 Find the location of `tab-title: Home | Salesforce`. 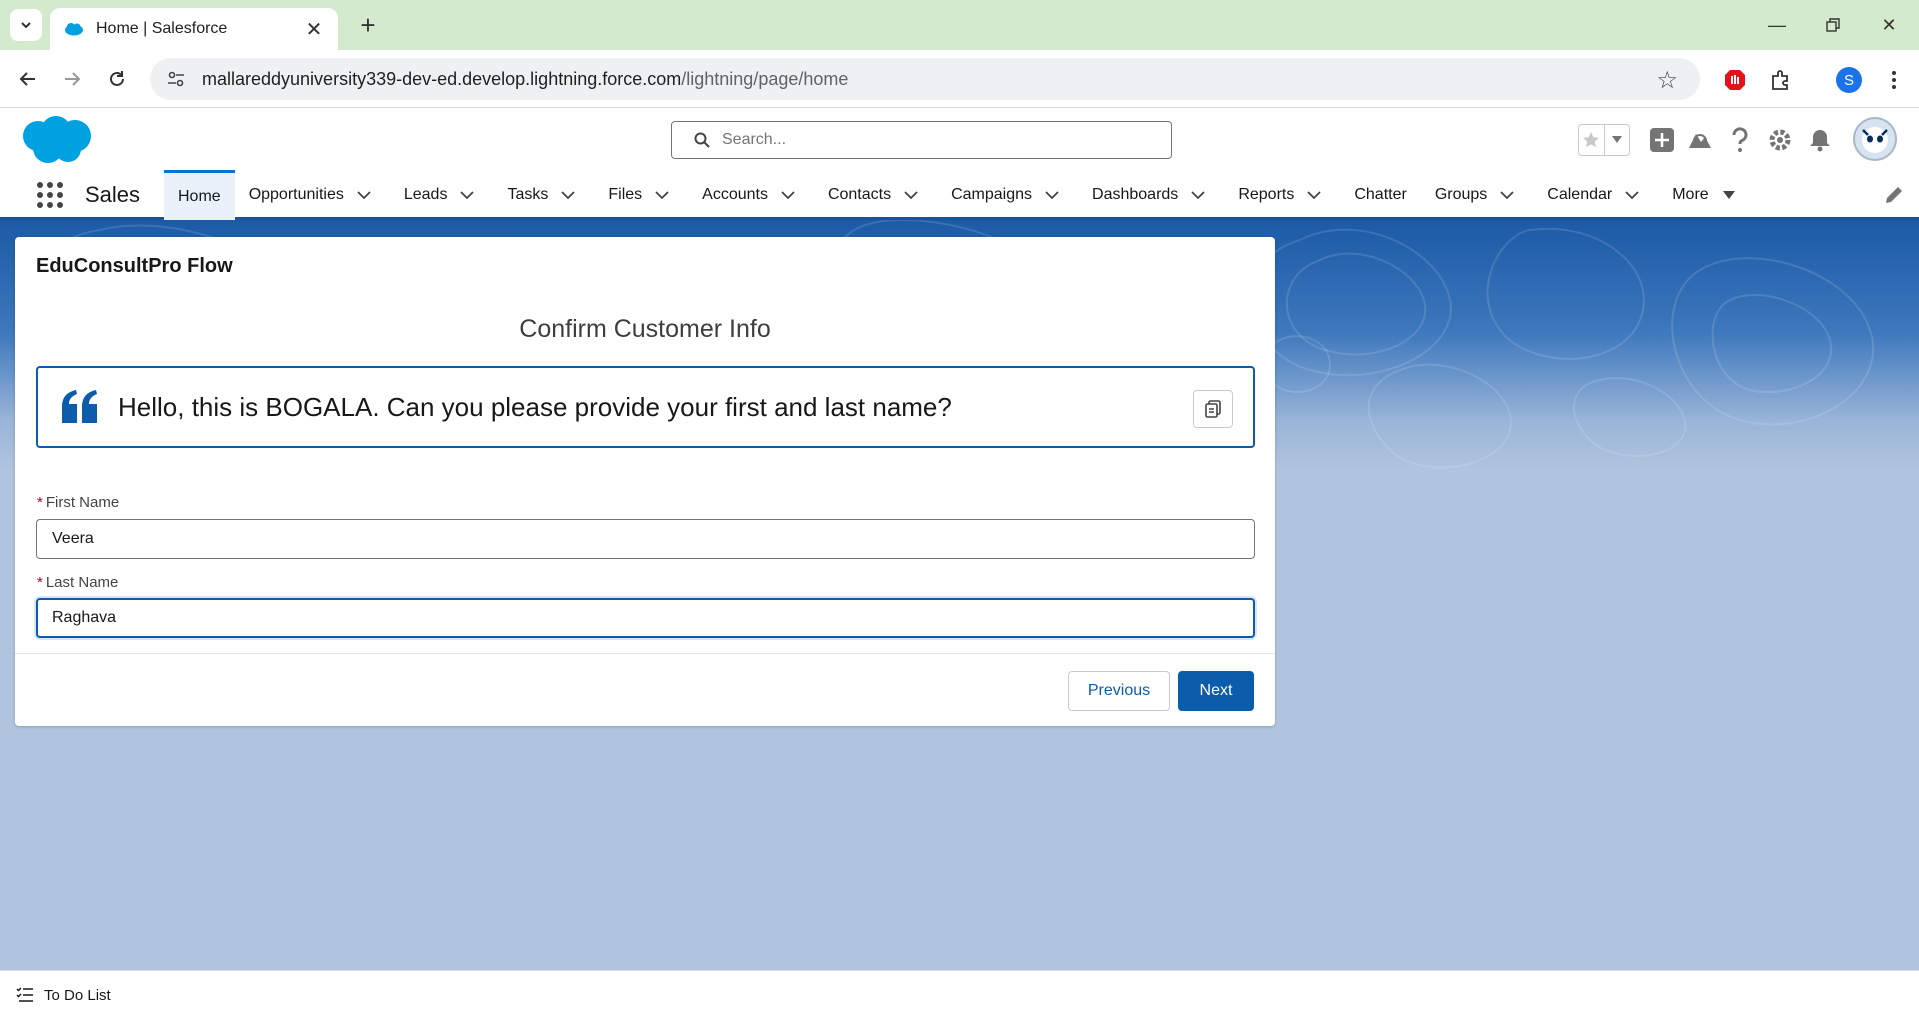

tab-title: Home | Salesforce is located at coordinates (162, 28).